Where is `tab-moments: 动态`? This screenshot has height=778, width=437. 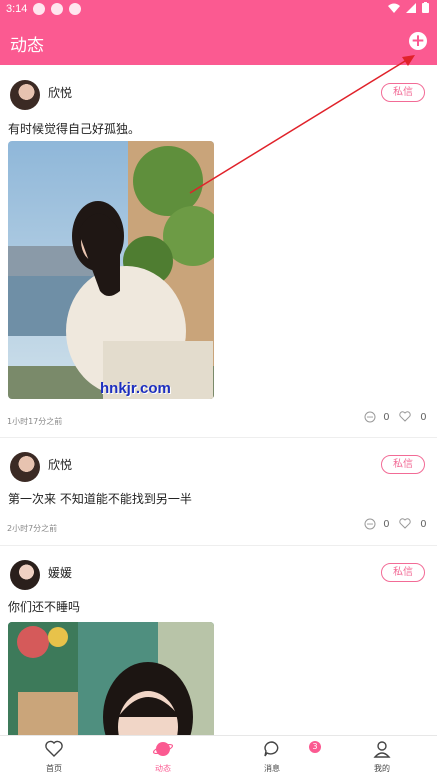 tab-moments: 动态 is located at coordinates (163, 757).